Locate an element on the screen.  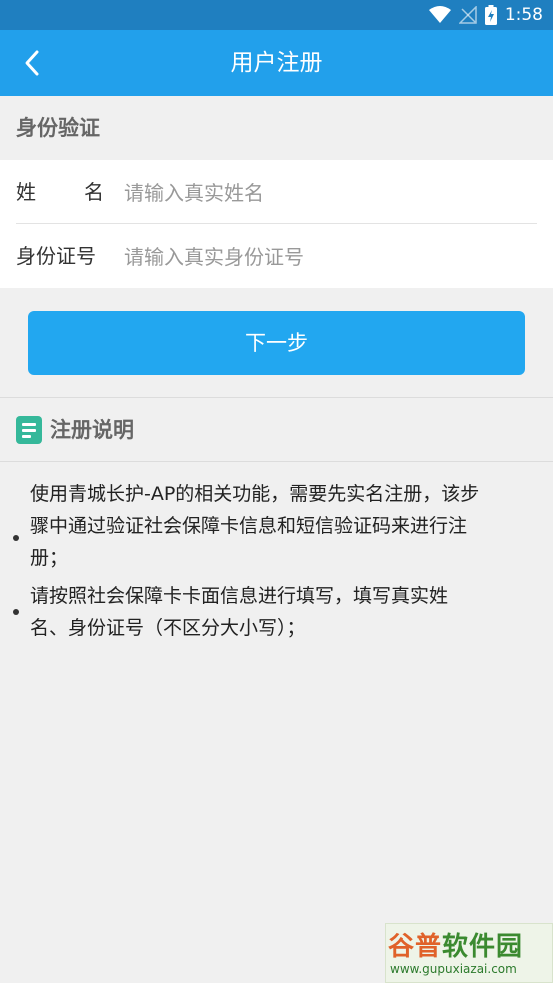
watermark-url: www.gupuxiazai.com is located at coordinates (453, 969).